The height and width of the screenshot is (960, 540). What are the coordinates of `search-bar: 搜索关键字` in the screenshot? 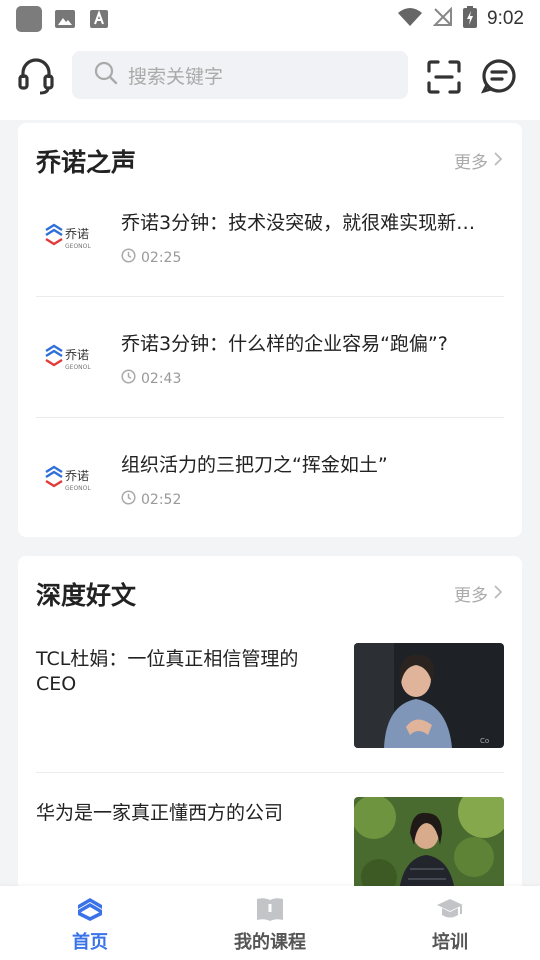 It's located at (240, 75).